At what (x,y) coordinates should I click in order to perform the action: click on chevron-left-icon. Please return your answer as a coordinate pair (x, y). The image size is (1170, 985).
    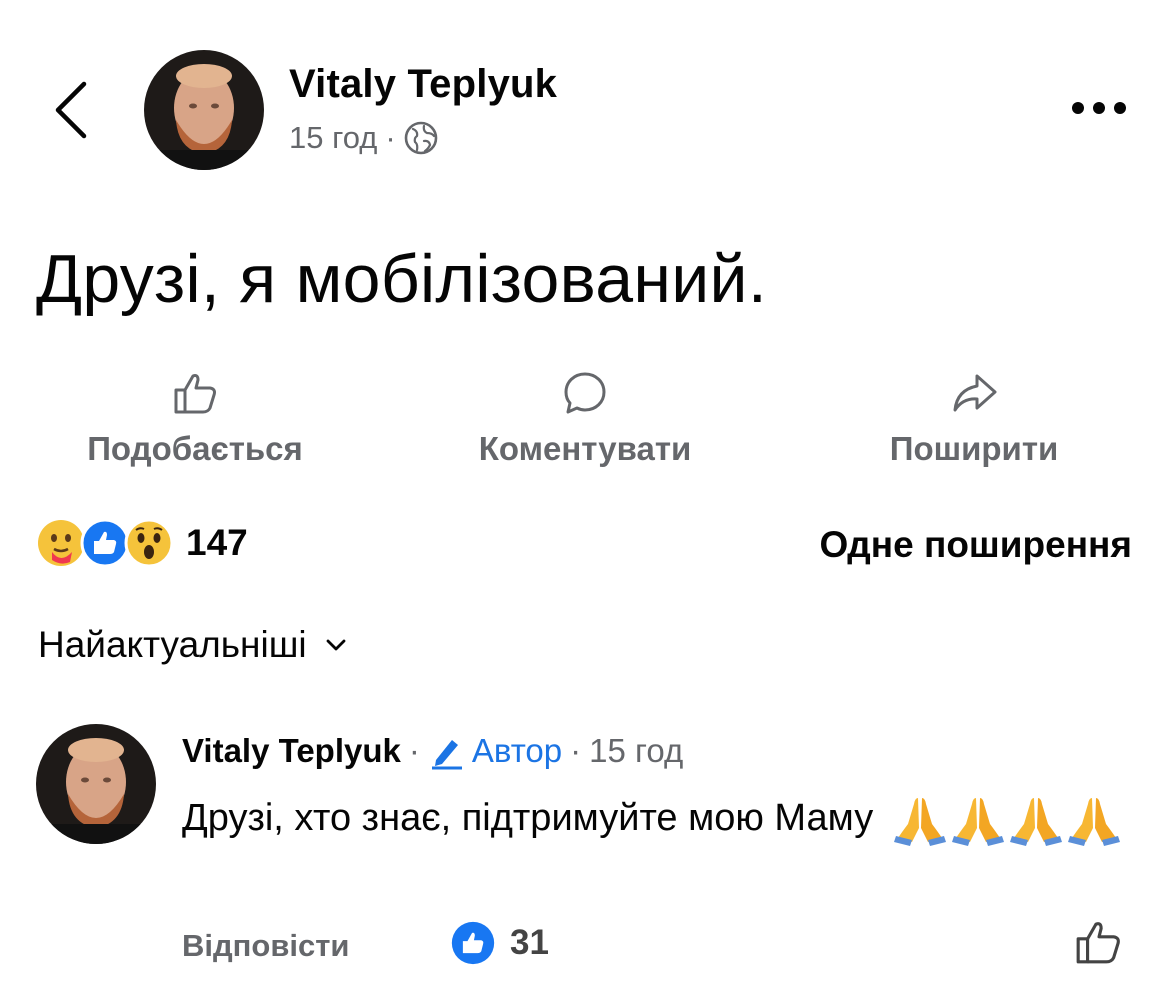
    Looking at the image, I should click on (71, 110).